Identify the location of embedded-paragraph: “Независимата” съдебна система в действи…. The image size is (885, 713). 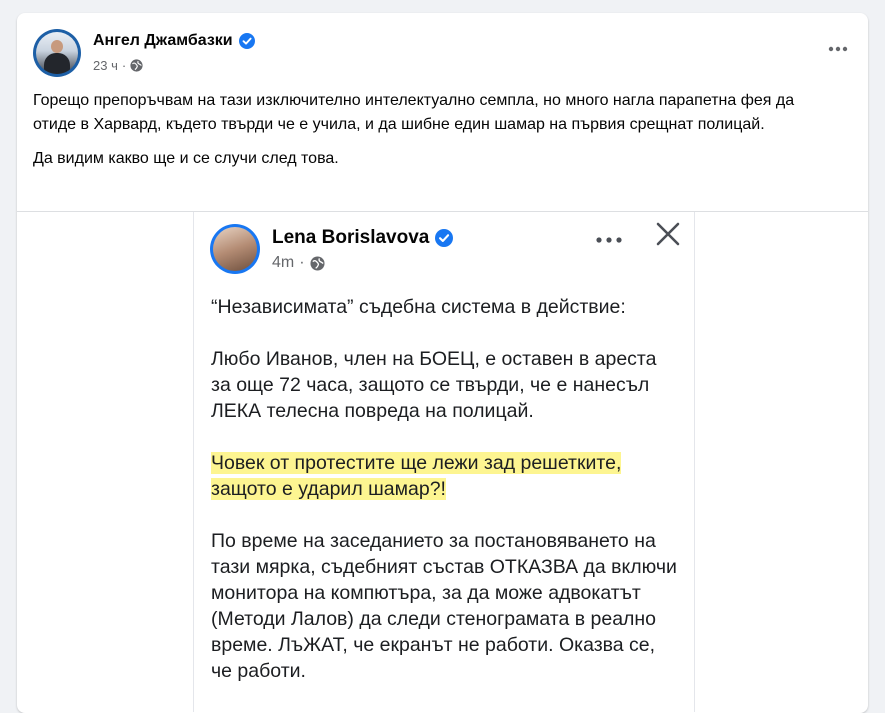
(418, 307).